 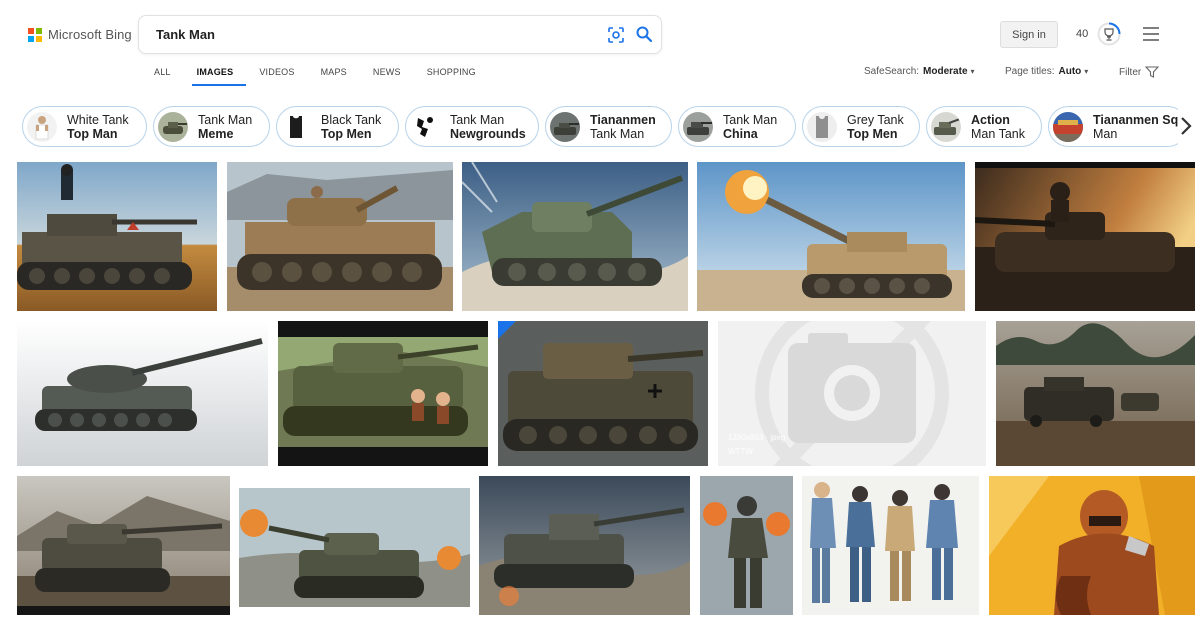 I want to click on chip-line2: Man Tank, so click(x=998, y=133).